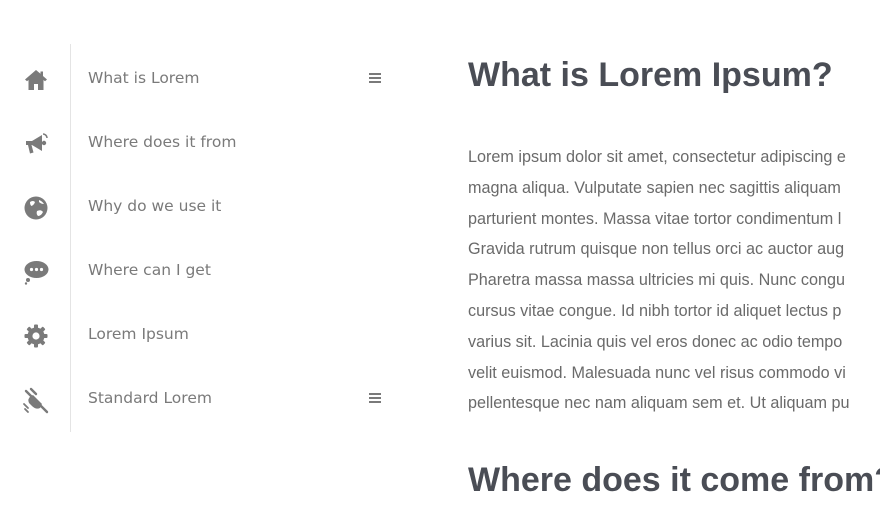 The image size is (880, 511). I want to click on home-icon, so click(36, 80).